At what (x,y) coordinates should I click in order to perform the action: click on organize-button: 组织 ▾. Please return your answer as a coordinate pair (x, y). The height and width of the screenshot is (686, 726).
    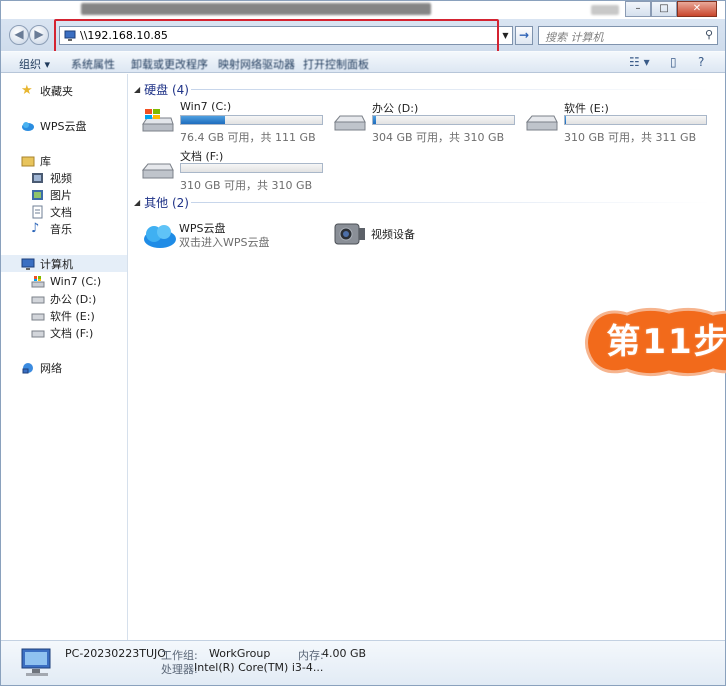
    Looking at the image, I should click on (34, 64).